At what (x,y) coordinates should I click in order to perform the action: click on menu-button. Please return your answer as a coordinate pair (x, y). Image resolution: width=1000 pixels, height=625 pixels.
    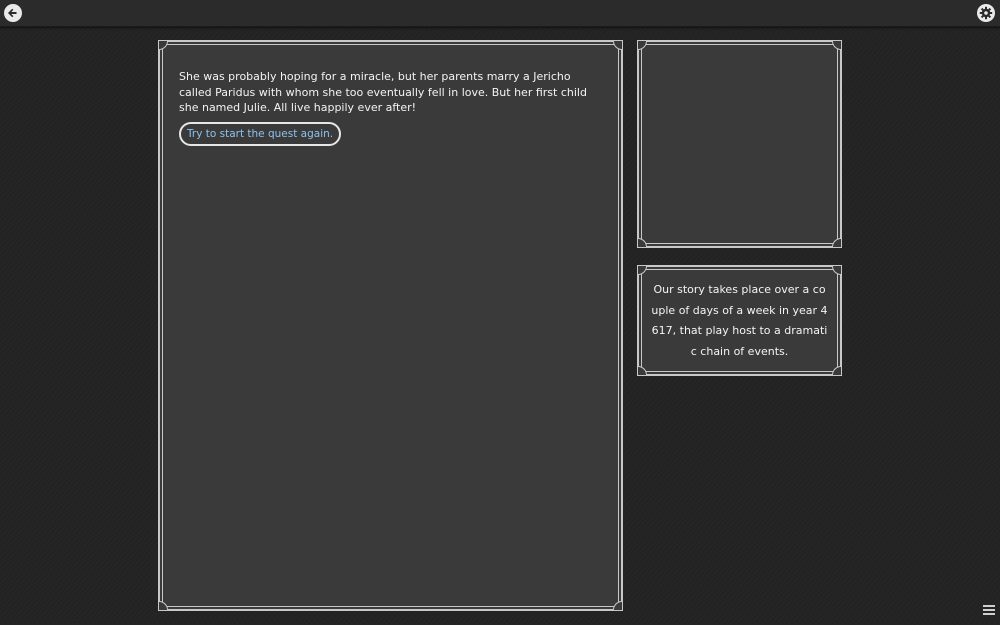
    Looking at the image, I should click on (989, 612).